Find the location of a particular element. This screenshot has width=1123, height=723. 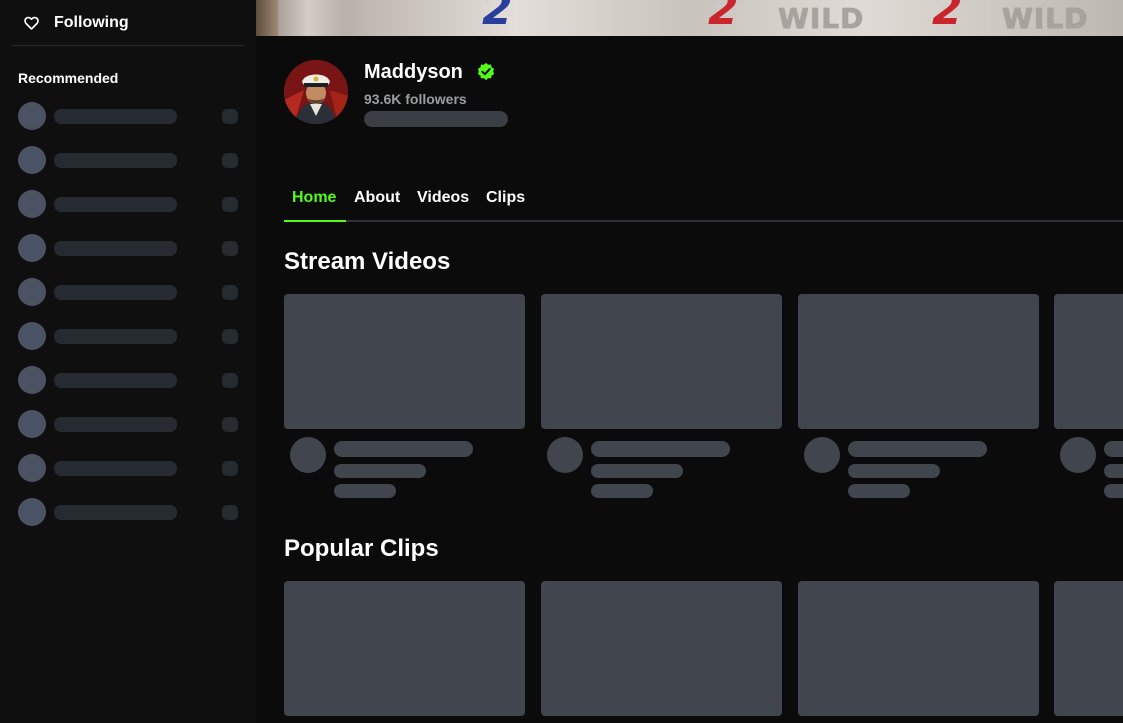

channel-avatar-image is located at coordinates (316, 92).